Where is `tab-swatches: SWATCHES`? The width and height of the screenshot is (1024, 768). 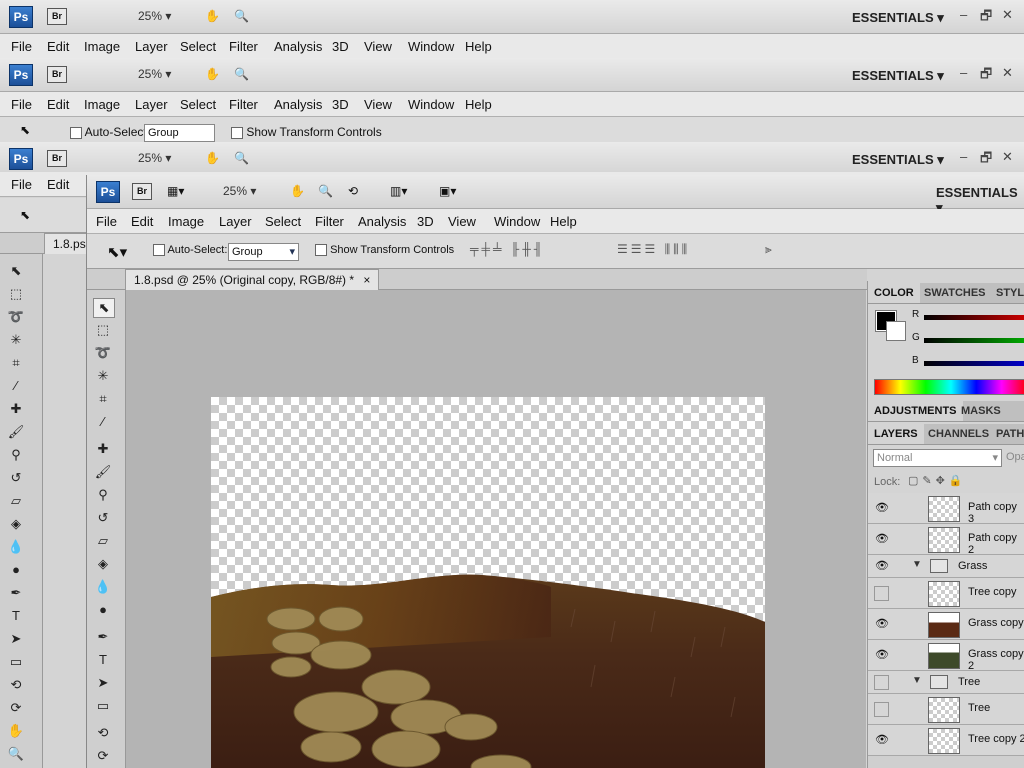 tab-swatches: SWATCHES is located at coordinates (955, 293).